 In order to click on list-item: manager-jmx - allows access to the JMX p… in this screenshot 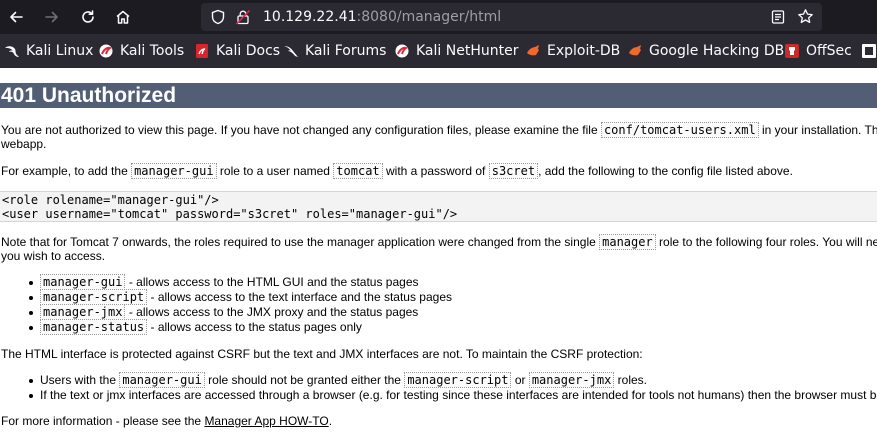, I will do `click(240, 312)`.